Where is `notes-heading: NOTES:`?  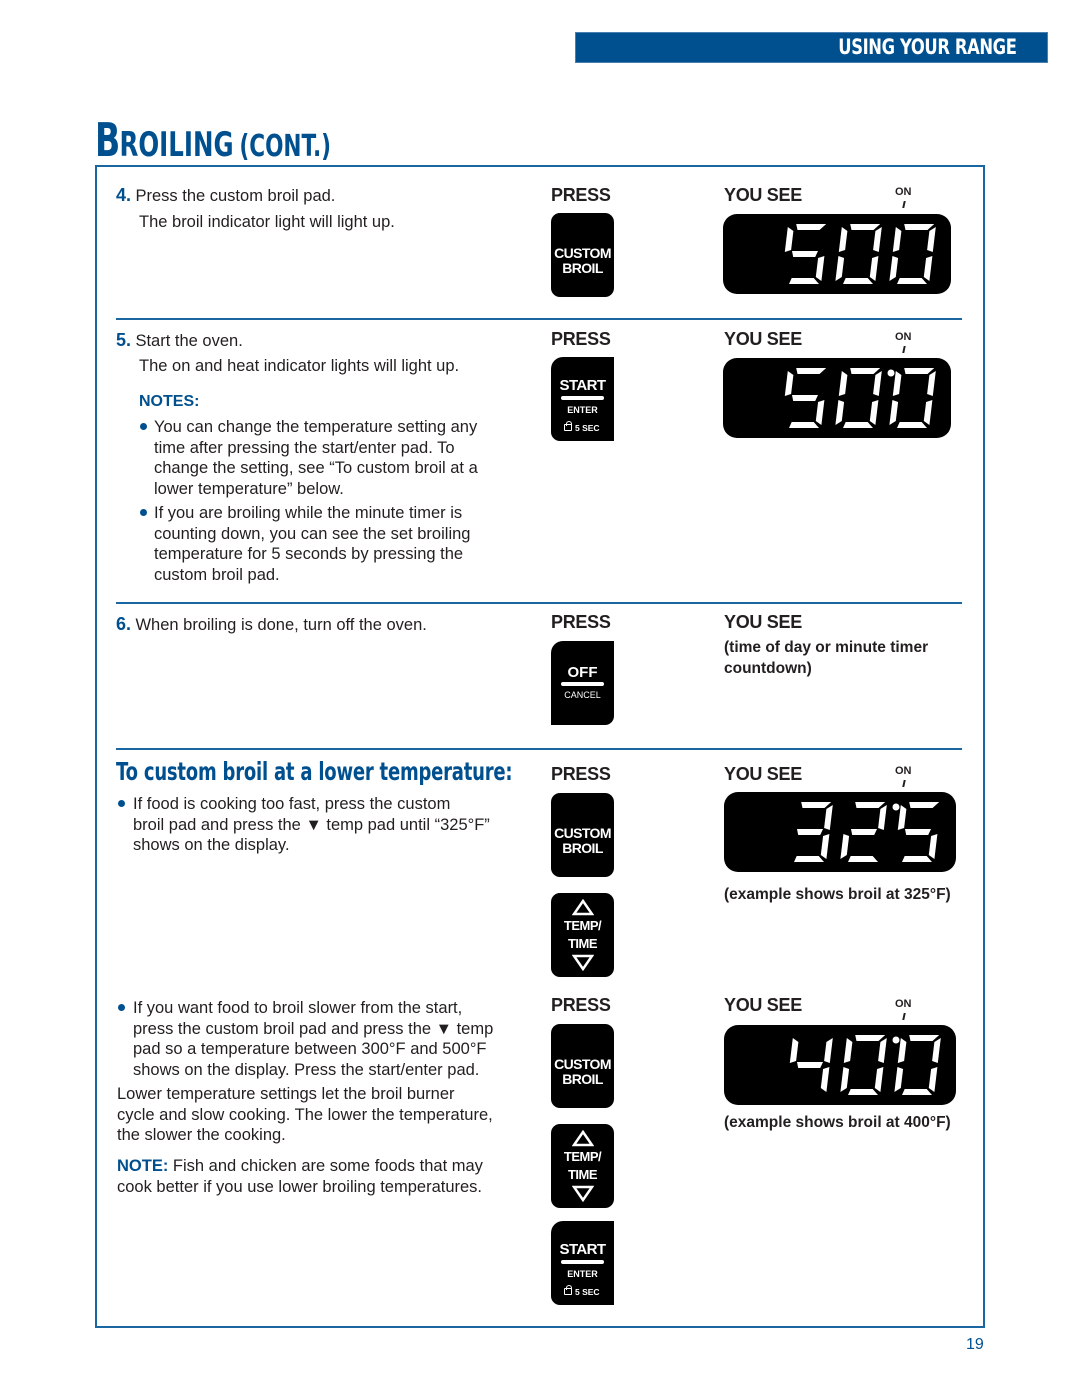 notes-heading: NOTES: is located at coordinates (169, 401).